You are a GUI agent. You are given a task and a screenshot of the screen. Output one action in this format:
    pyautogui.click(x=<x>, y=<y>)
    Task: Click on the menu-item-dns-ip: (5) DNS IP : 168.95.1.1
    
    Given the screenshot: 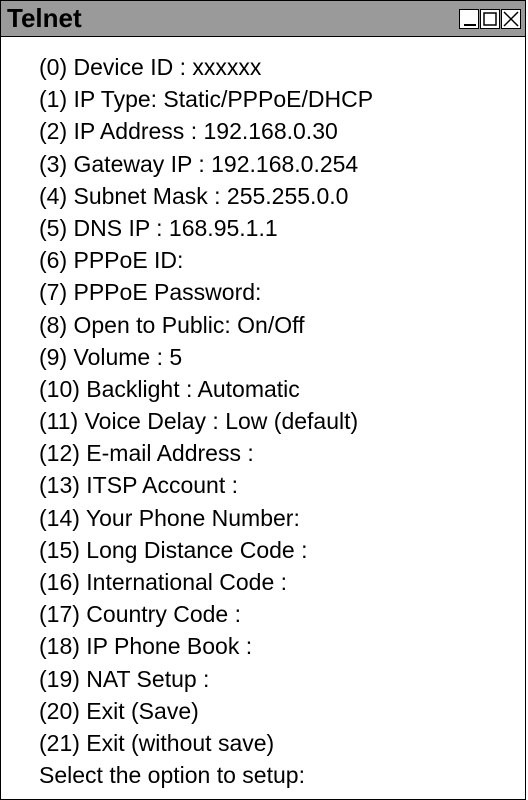 What is the action you would take?
    pyautogui.click(x=279, y=228)
    